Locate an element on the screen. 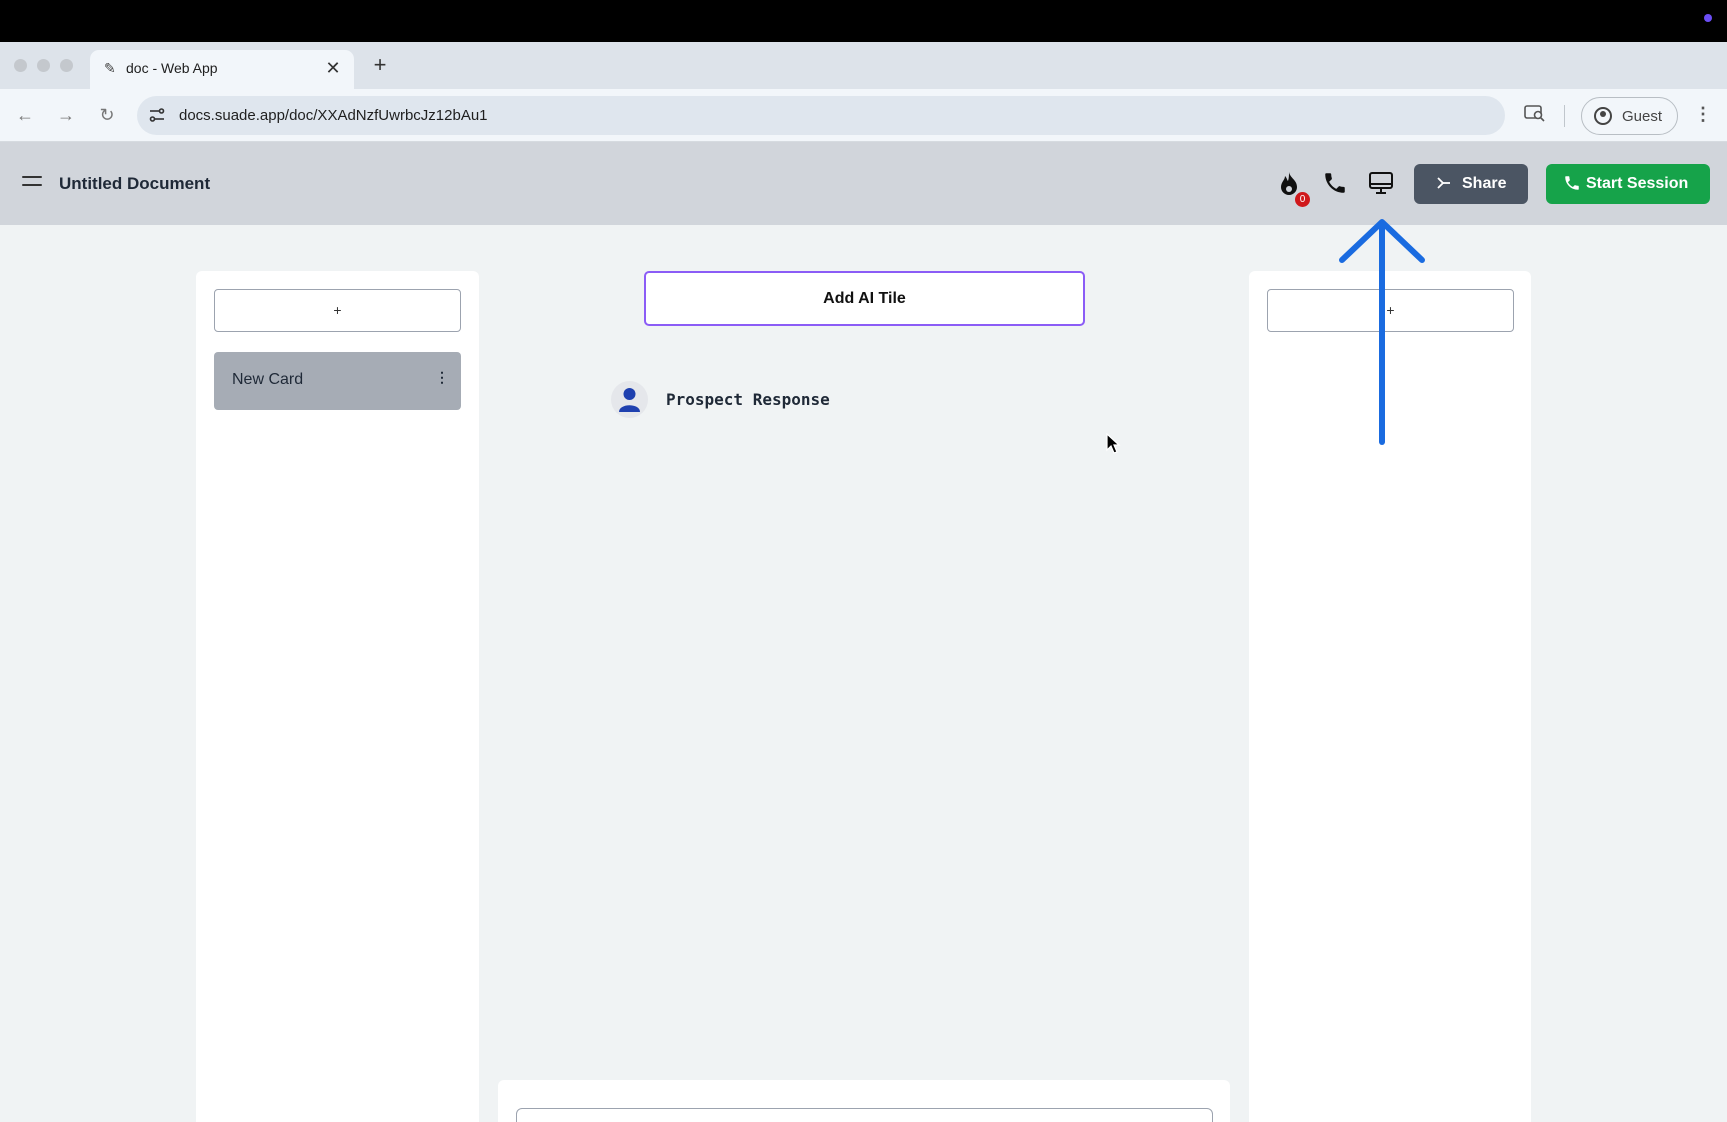  address-bar: docs.suade.app/doc/XXAdNzfUwrbcJz12bAu1 is located at coordinates (821, 115).